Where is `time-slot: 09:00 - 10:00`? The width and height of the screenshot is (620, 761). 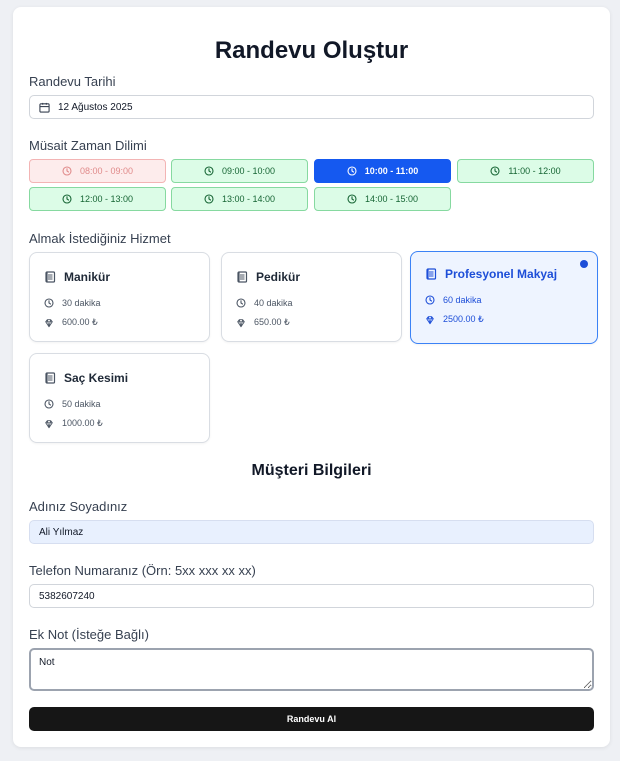
time-slot: 09:00 - 10:00 is located at coordinates (239, 171).